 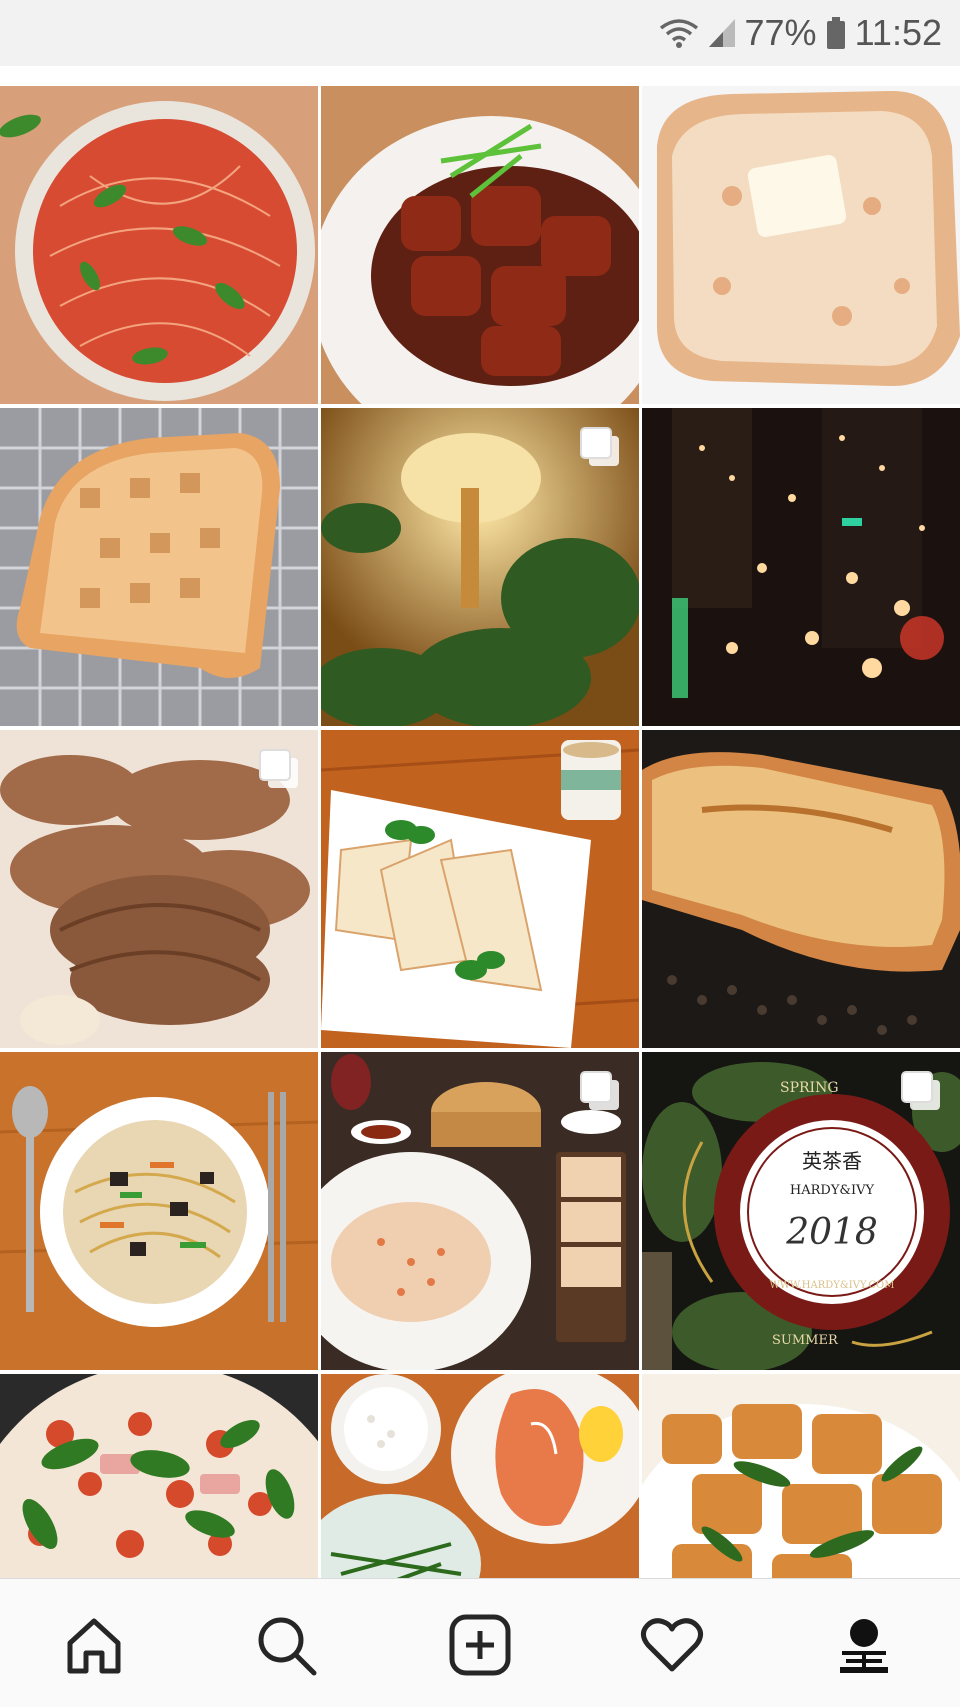 I want to click on profile-icon, so click(x=864, y=1646).